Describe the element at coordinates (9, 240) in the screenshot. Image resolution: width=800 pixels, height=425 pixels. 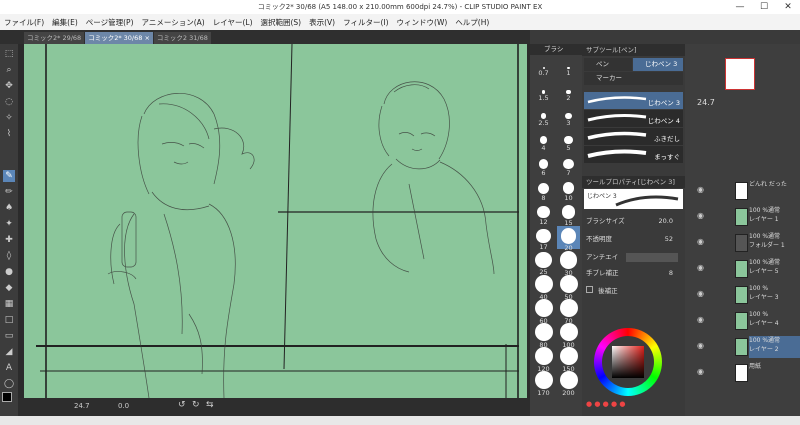
I see `decoration-icon: ✚` at that location.